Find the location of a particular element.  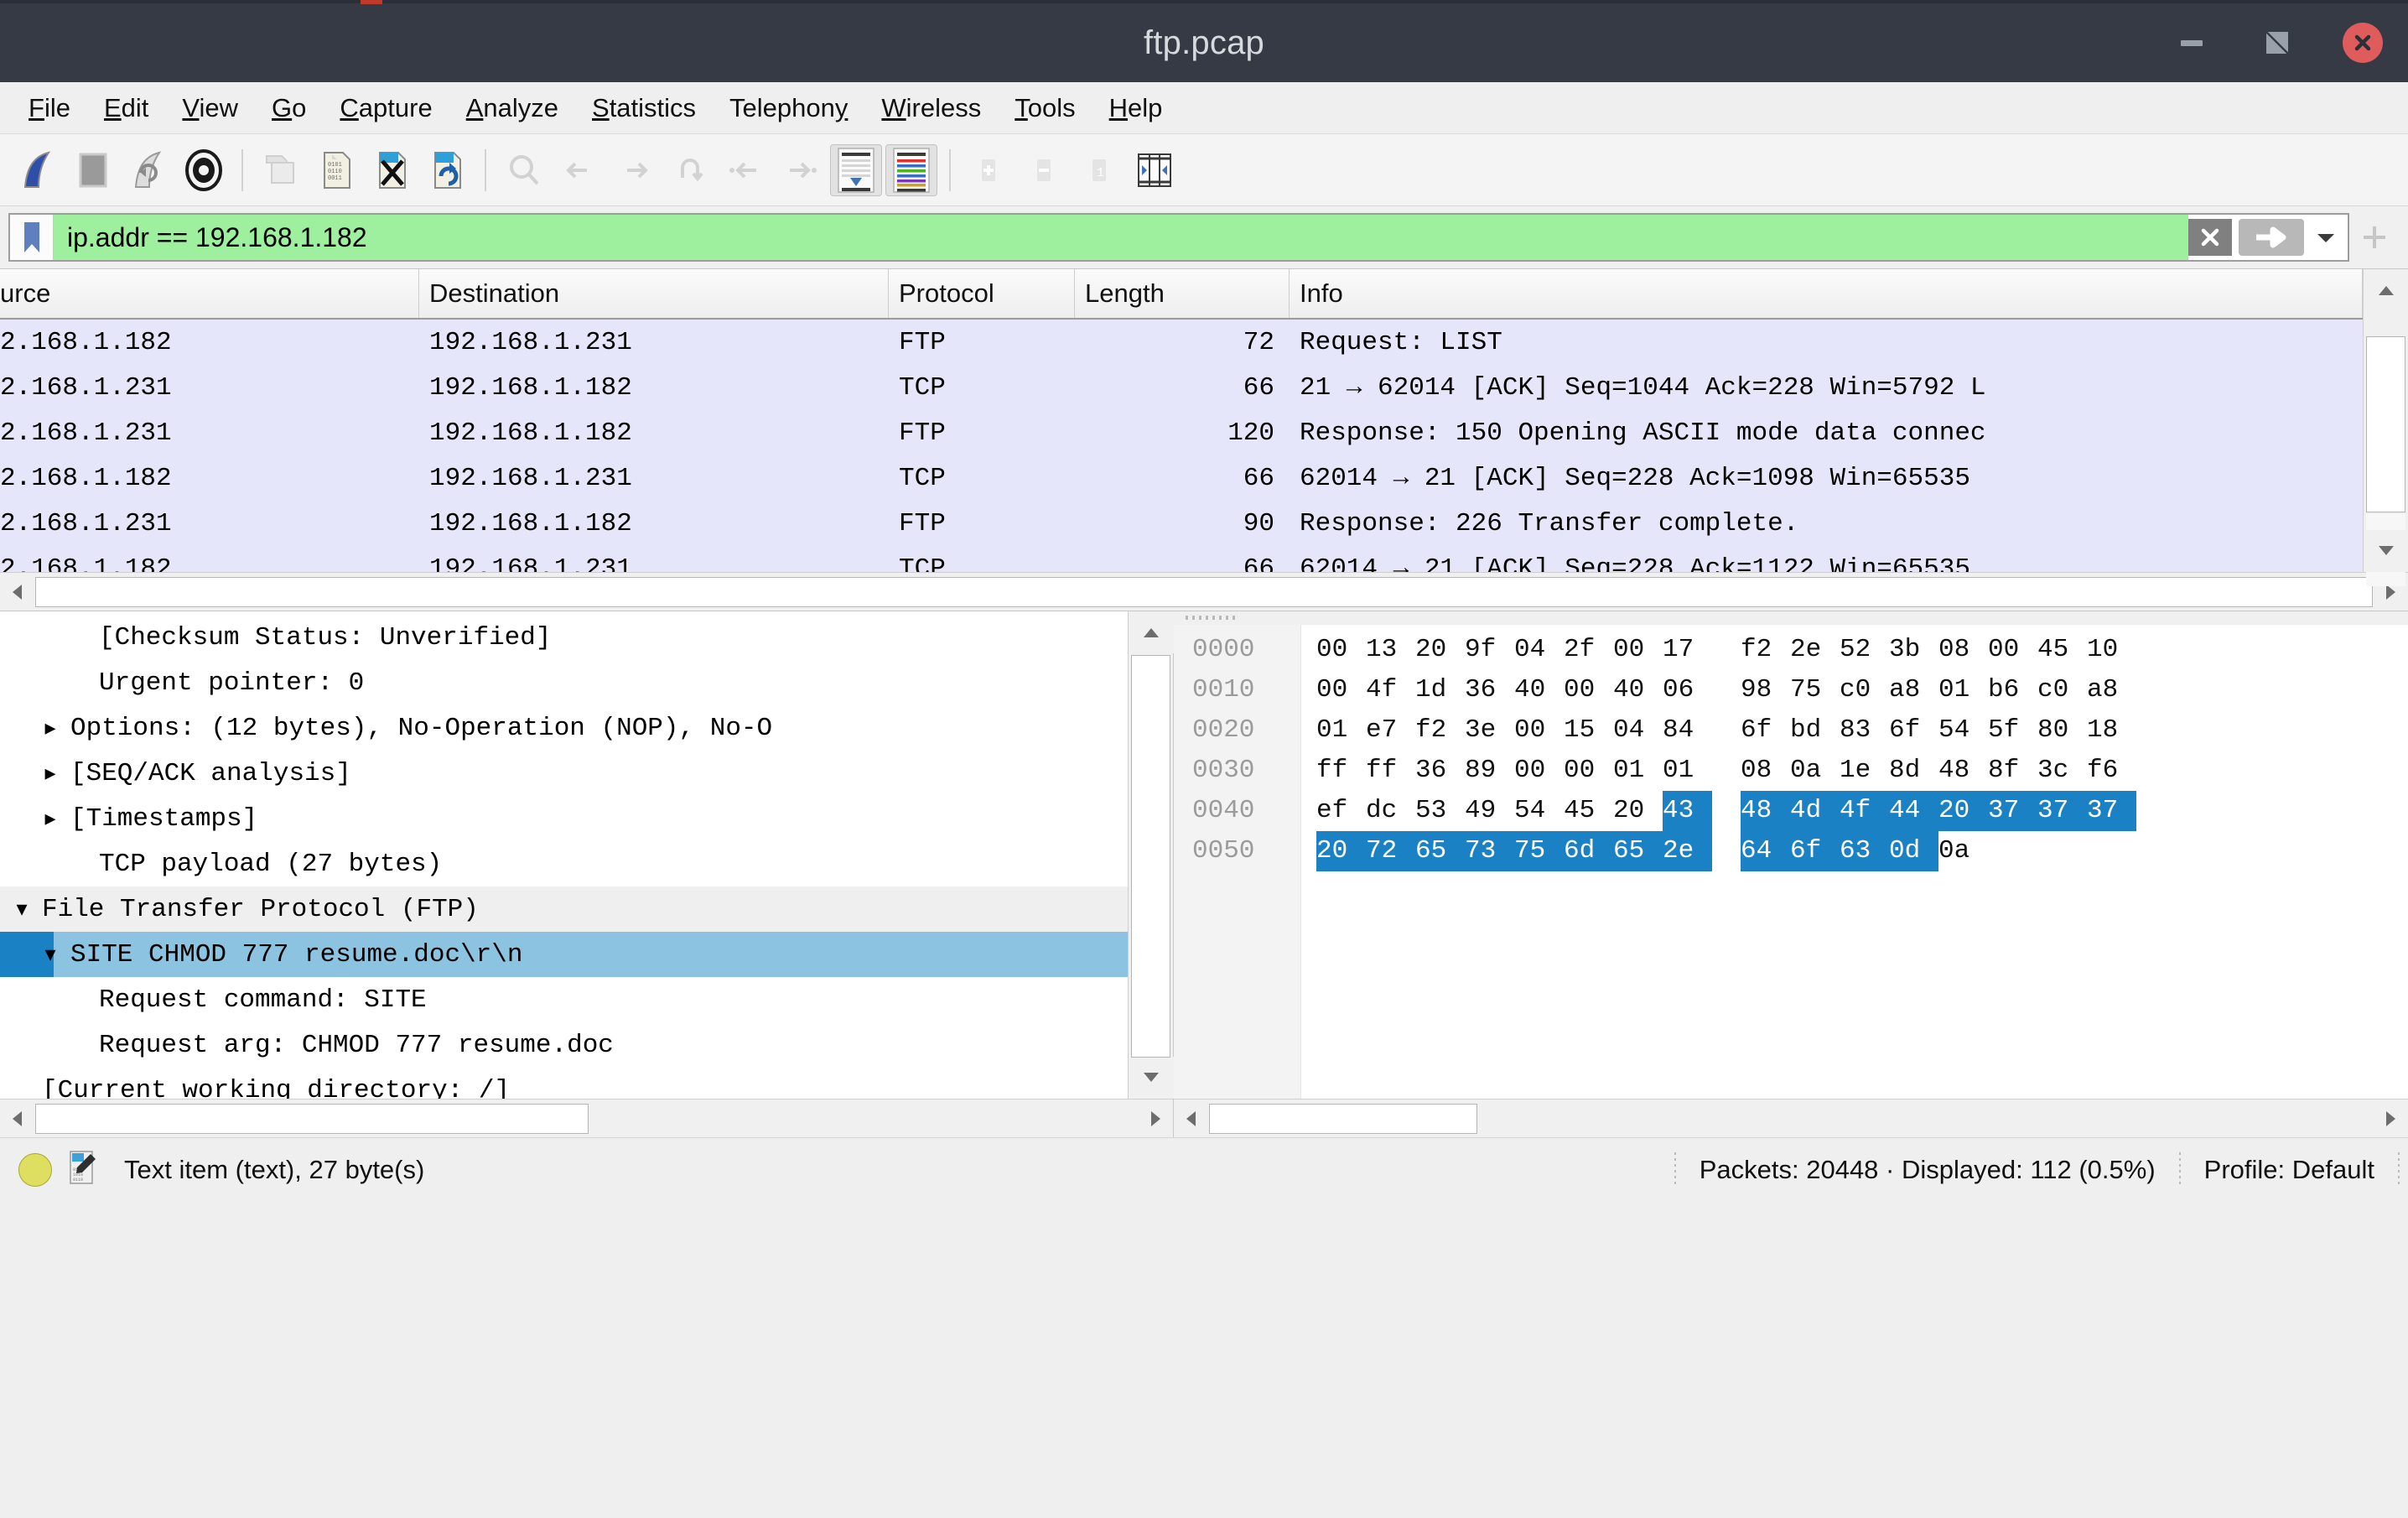

go-back-icon is located at coordinates (579, 170).